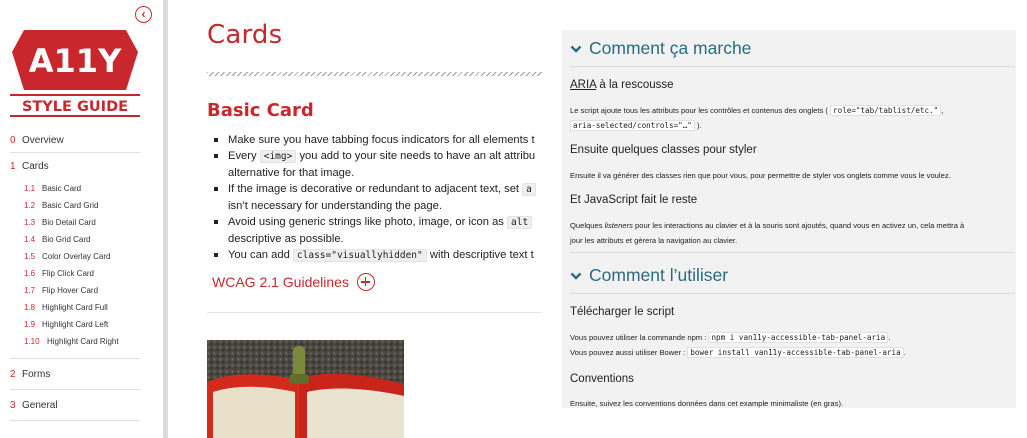 The width and height of the screenshot is (1027, 438). What do you see at coordinates (62, 188) in the screenshot?
I see `nav-label: Basic Card` at bounding box center [62, 188].